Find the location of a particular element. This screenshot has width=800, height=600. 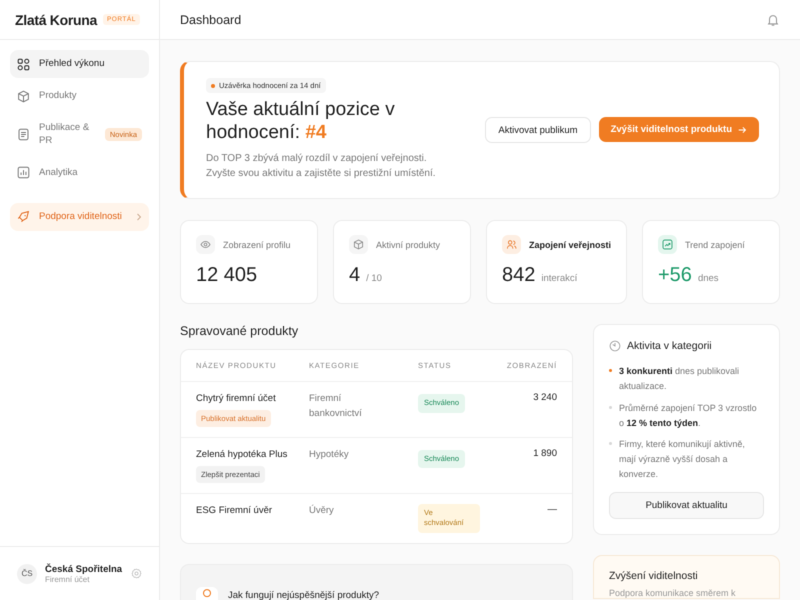

sidebar-item: Podpora viditelnosti is located at coordinates (79, 216).